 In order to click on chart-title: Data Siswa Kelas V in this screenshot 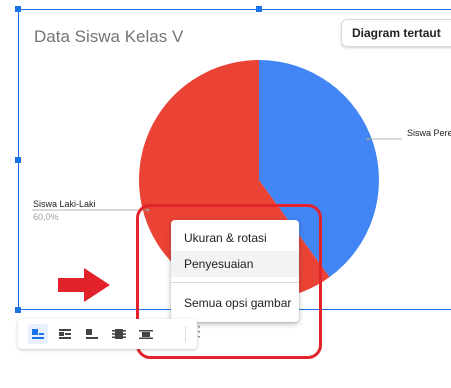, I will do `click(109, 36)`.